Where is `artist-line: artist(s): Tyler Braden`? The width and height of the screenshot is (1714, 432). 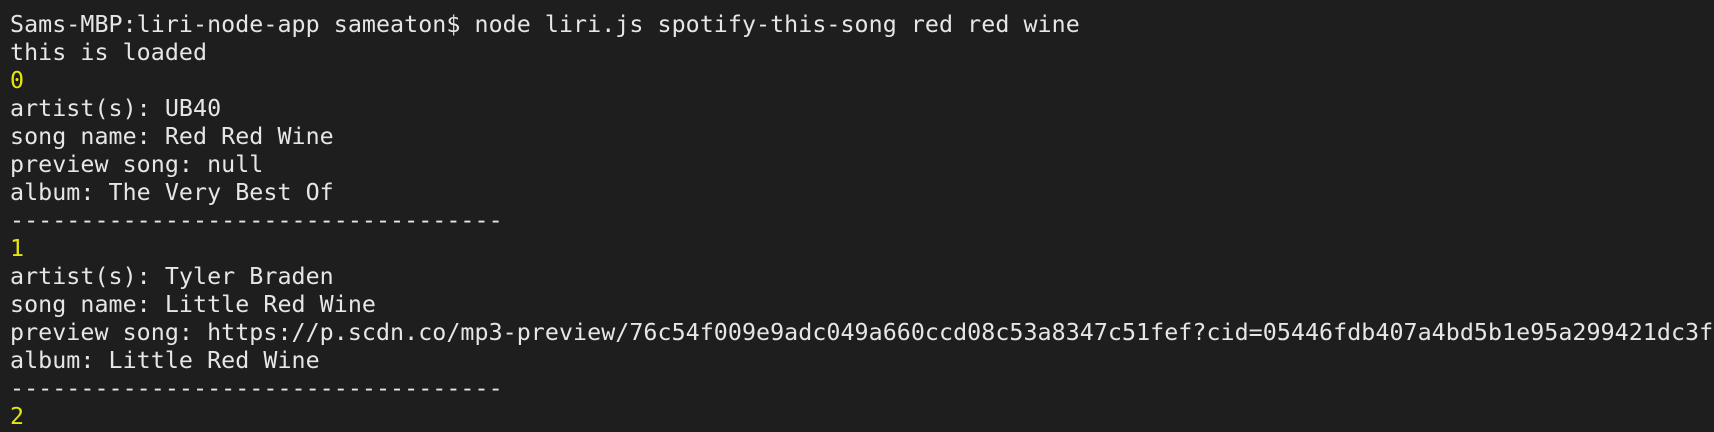 artist-line: artist(s): Tyler Braden is located at coordinates (172, 276).